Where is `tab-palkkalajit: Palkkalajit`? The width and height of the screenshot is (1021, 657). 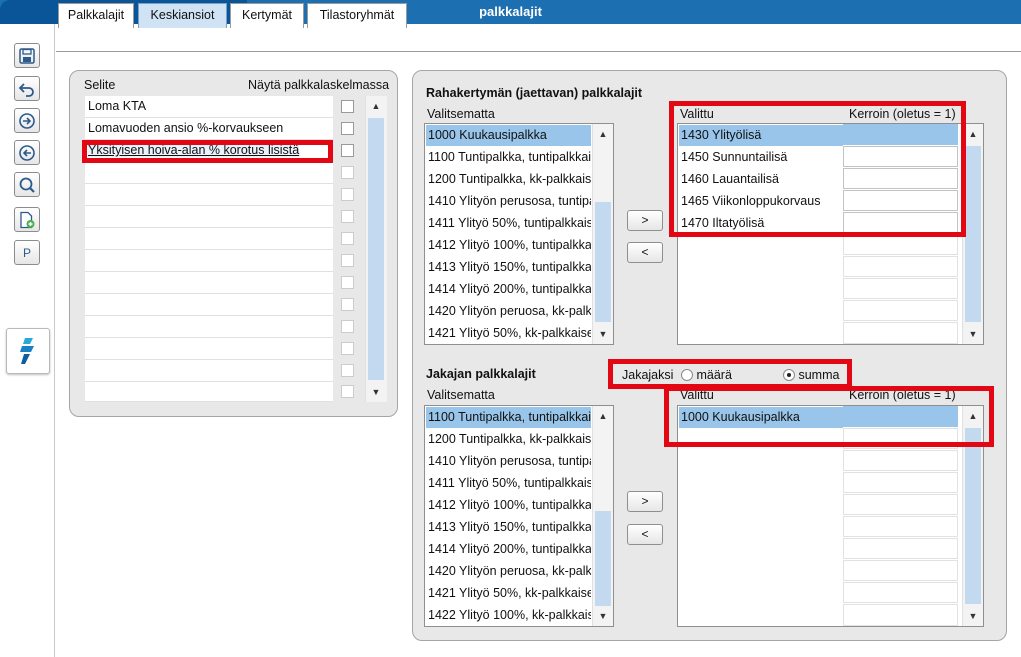
tab-palkkalajit: Palkkalajit is located at coordinates (96, 15).